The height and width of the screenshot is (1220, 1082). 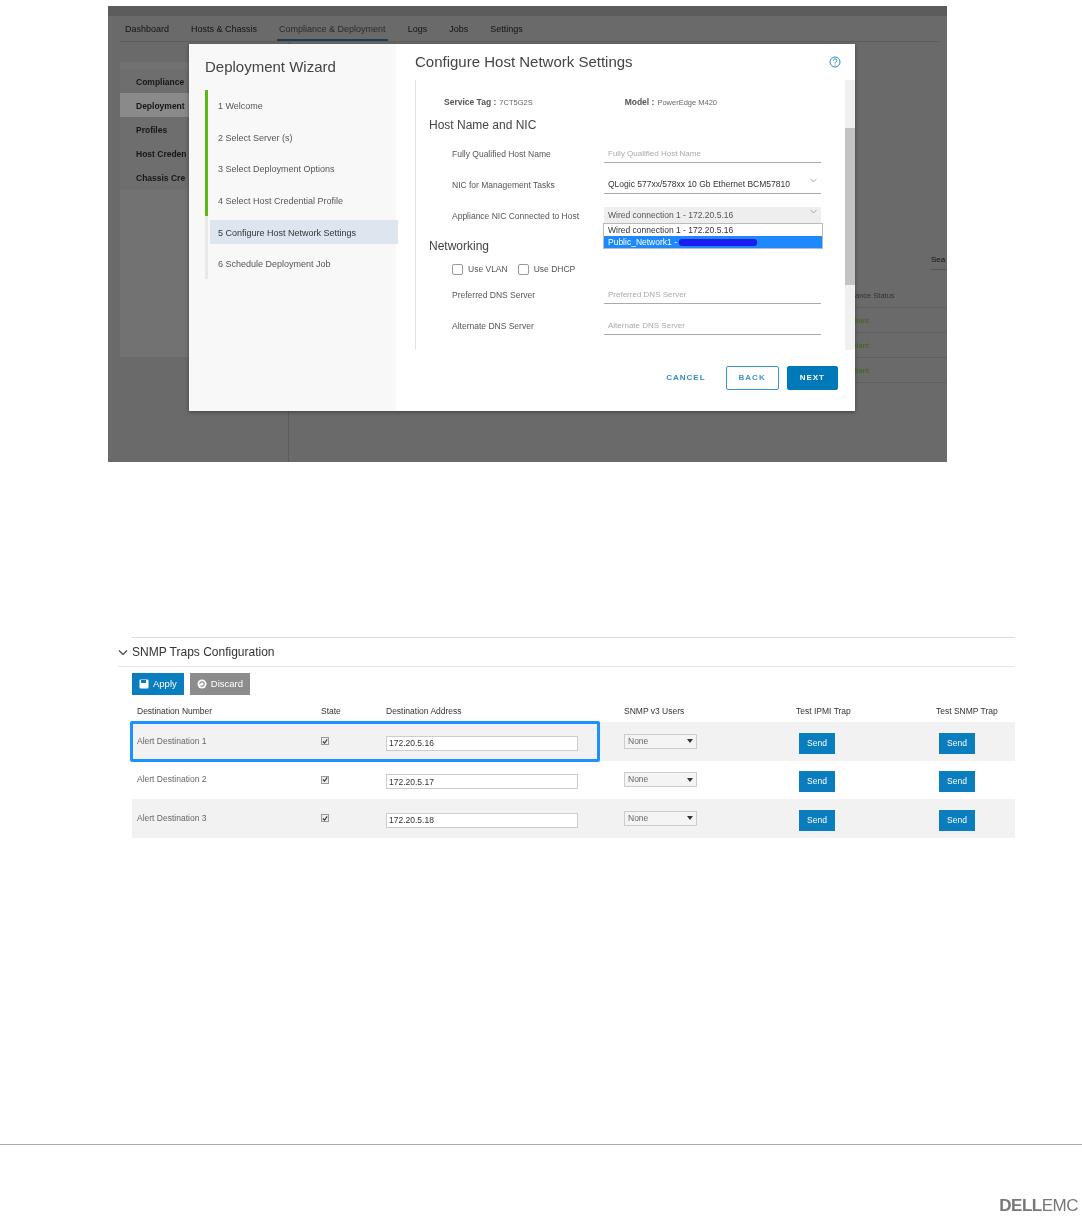 What do you see at coordinates (271, 67) in the screenshot?
I see `wizard-title: Deployment Wizard` at bounding box center [271, 67].